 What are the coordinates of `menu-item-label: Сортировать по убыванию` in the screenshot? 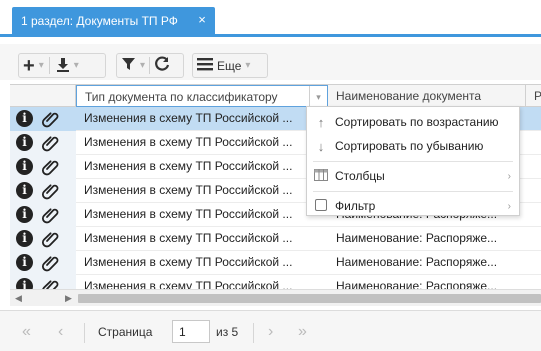 It's located at (409, 146).